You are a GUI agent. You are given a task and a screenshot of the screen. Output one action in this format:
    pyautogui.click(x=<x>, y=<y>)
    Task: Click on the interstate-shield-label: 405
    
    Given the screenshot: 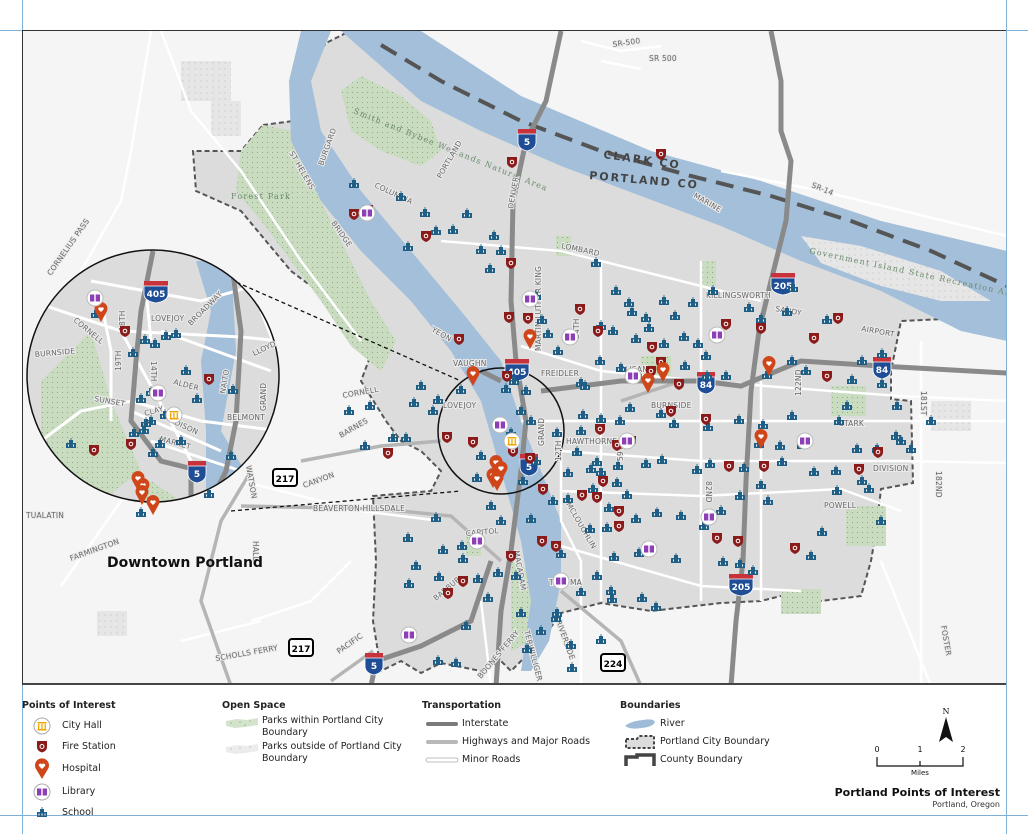 What is the action you would take?
    pyautogui.click(x=156, y=295)
    